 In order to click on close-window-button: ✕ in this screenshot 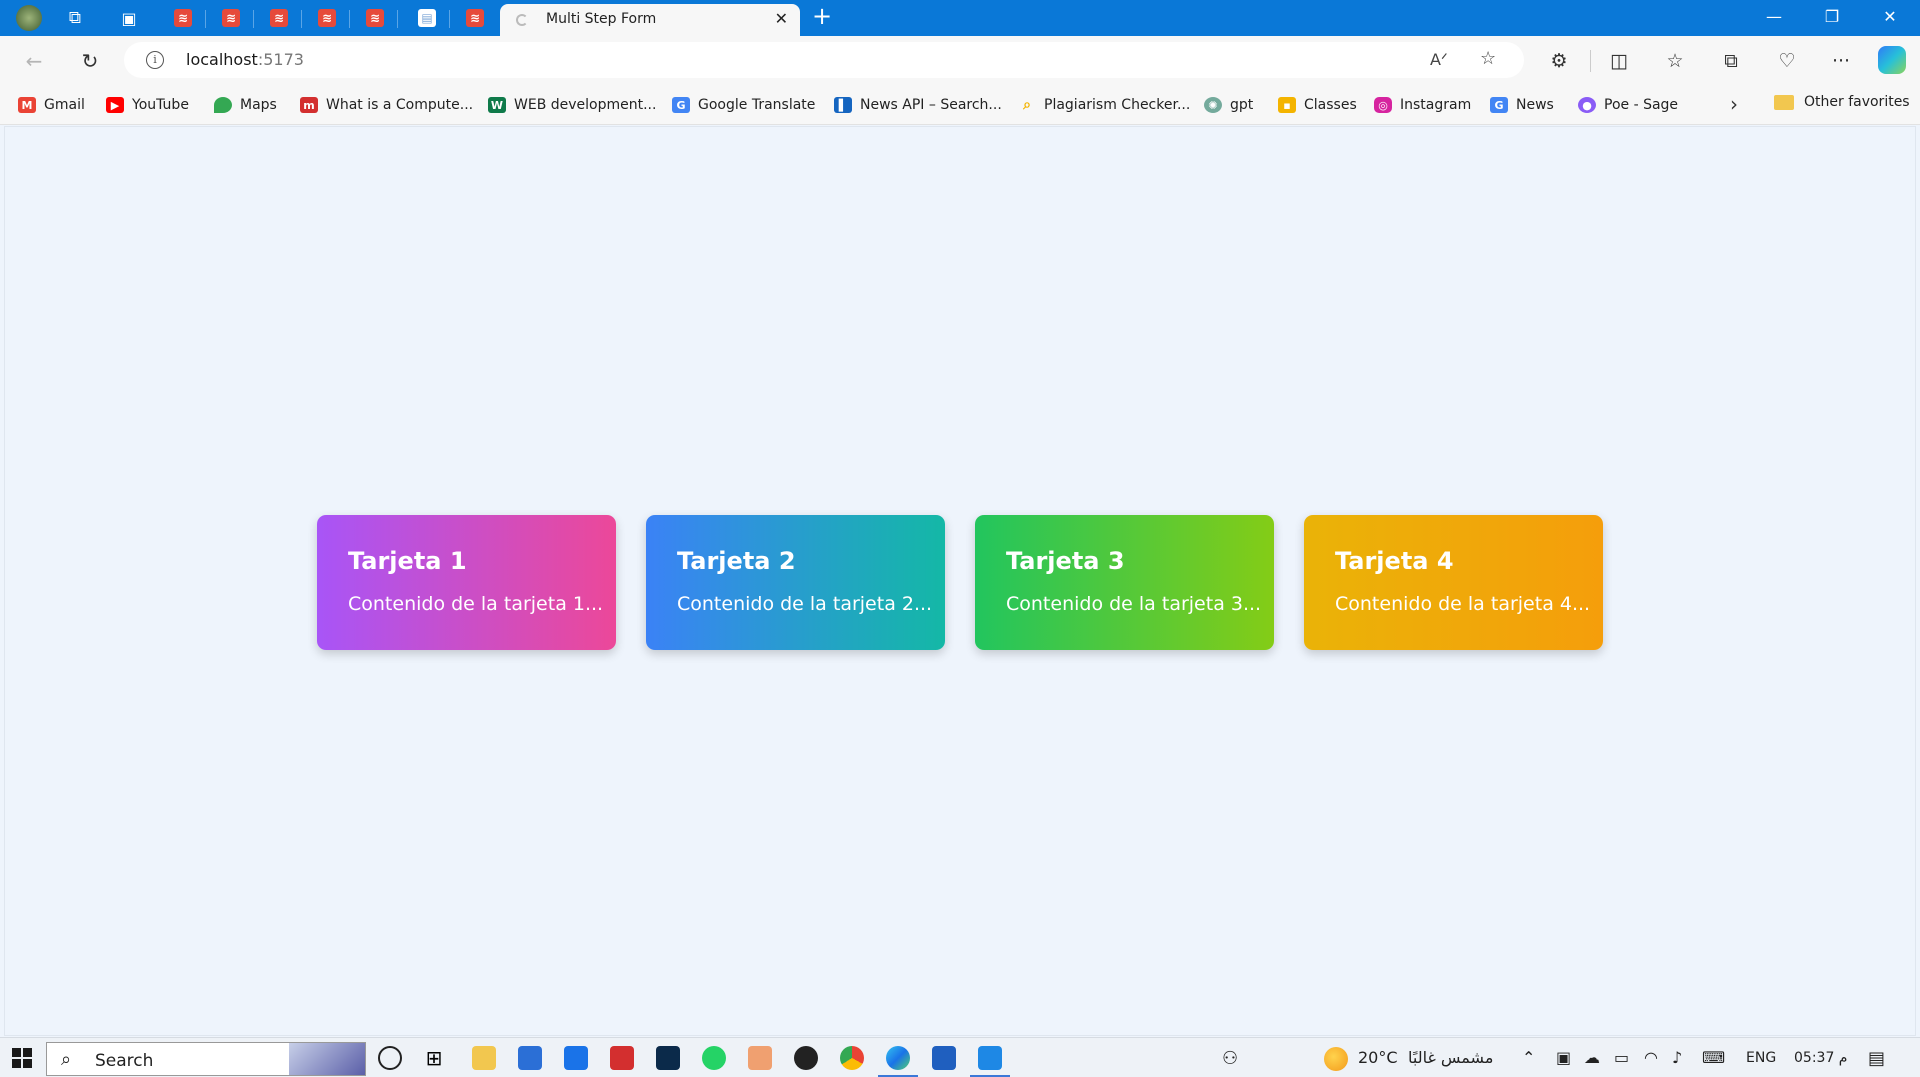, I will do `click(1890, 17)`.